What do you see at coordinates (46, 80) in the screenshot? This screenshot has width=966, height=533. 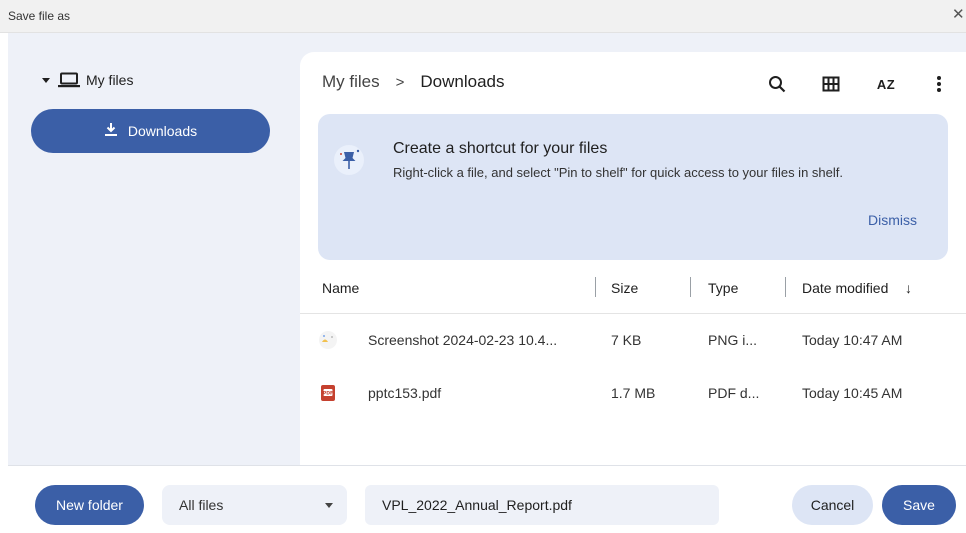 I see `expand-caret-icon` at bounding box center [46, 80].